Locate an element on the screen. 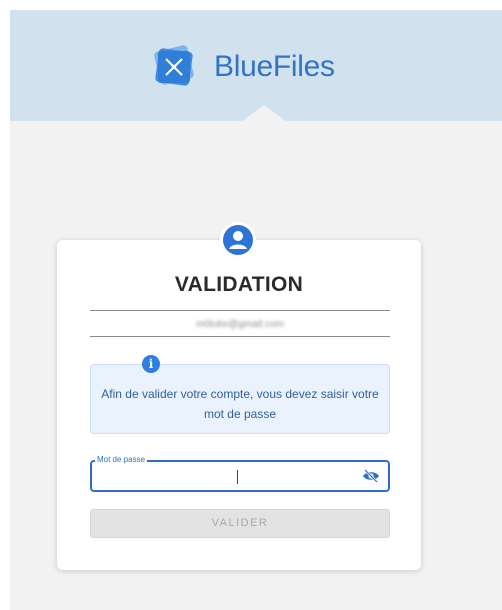 The width and height of the screenshot is (502, 610). account-email: m0luke@gmail.com is located at coordinates (240, 324).